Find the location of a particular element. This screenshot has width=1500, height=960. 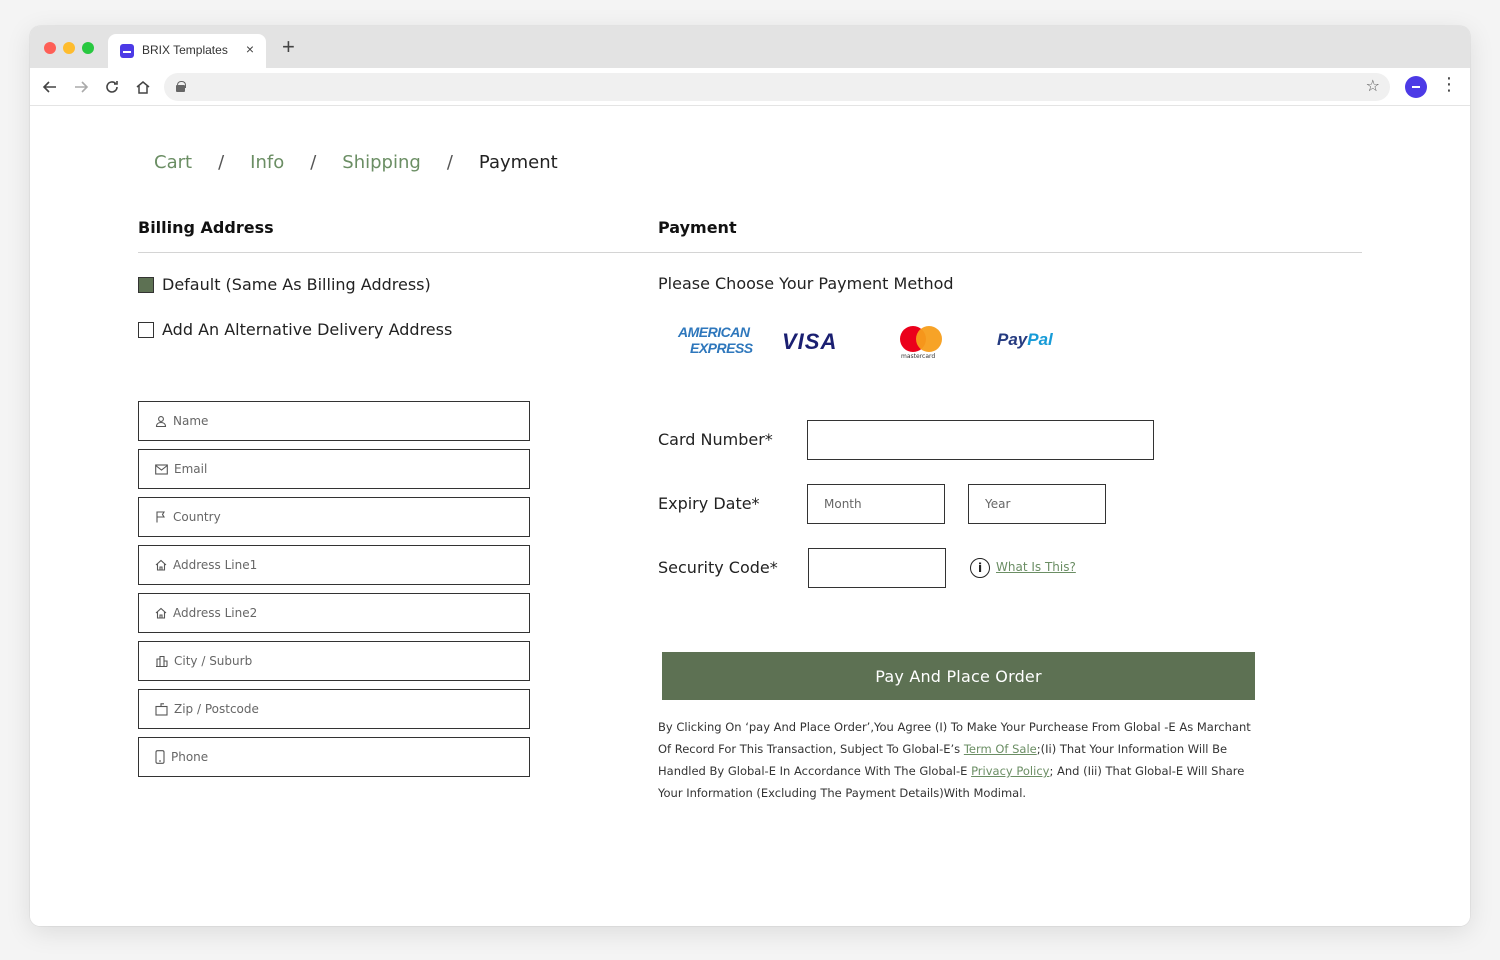

paypal-logo-text-pay: Pay is located at coordinates (1012, 339).